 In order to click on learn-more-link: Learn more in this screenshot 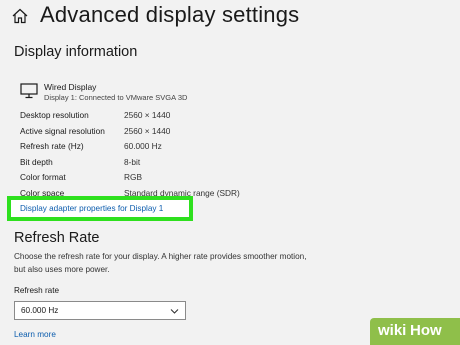, I will do `click(35, 334)`.